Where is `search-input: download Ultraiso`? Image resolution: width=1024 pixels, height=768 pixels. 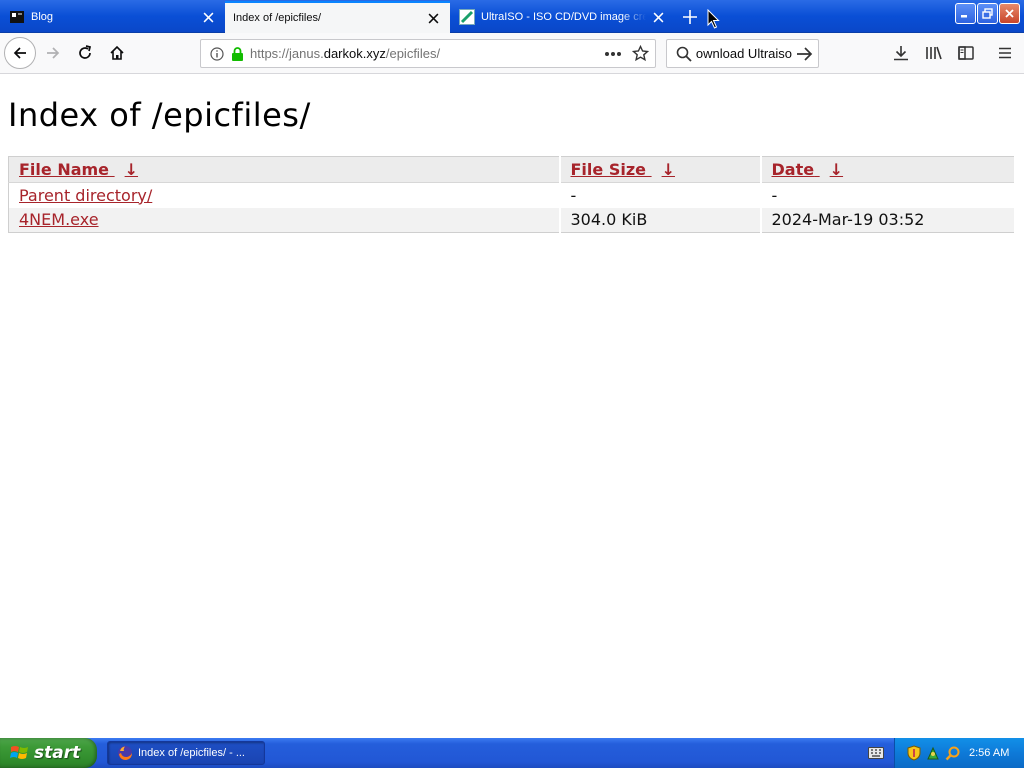 search-input: download Ultraiso is located at coordinates (744, 53).